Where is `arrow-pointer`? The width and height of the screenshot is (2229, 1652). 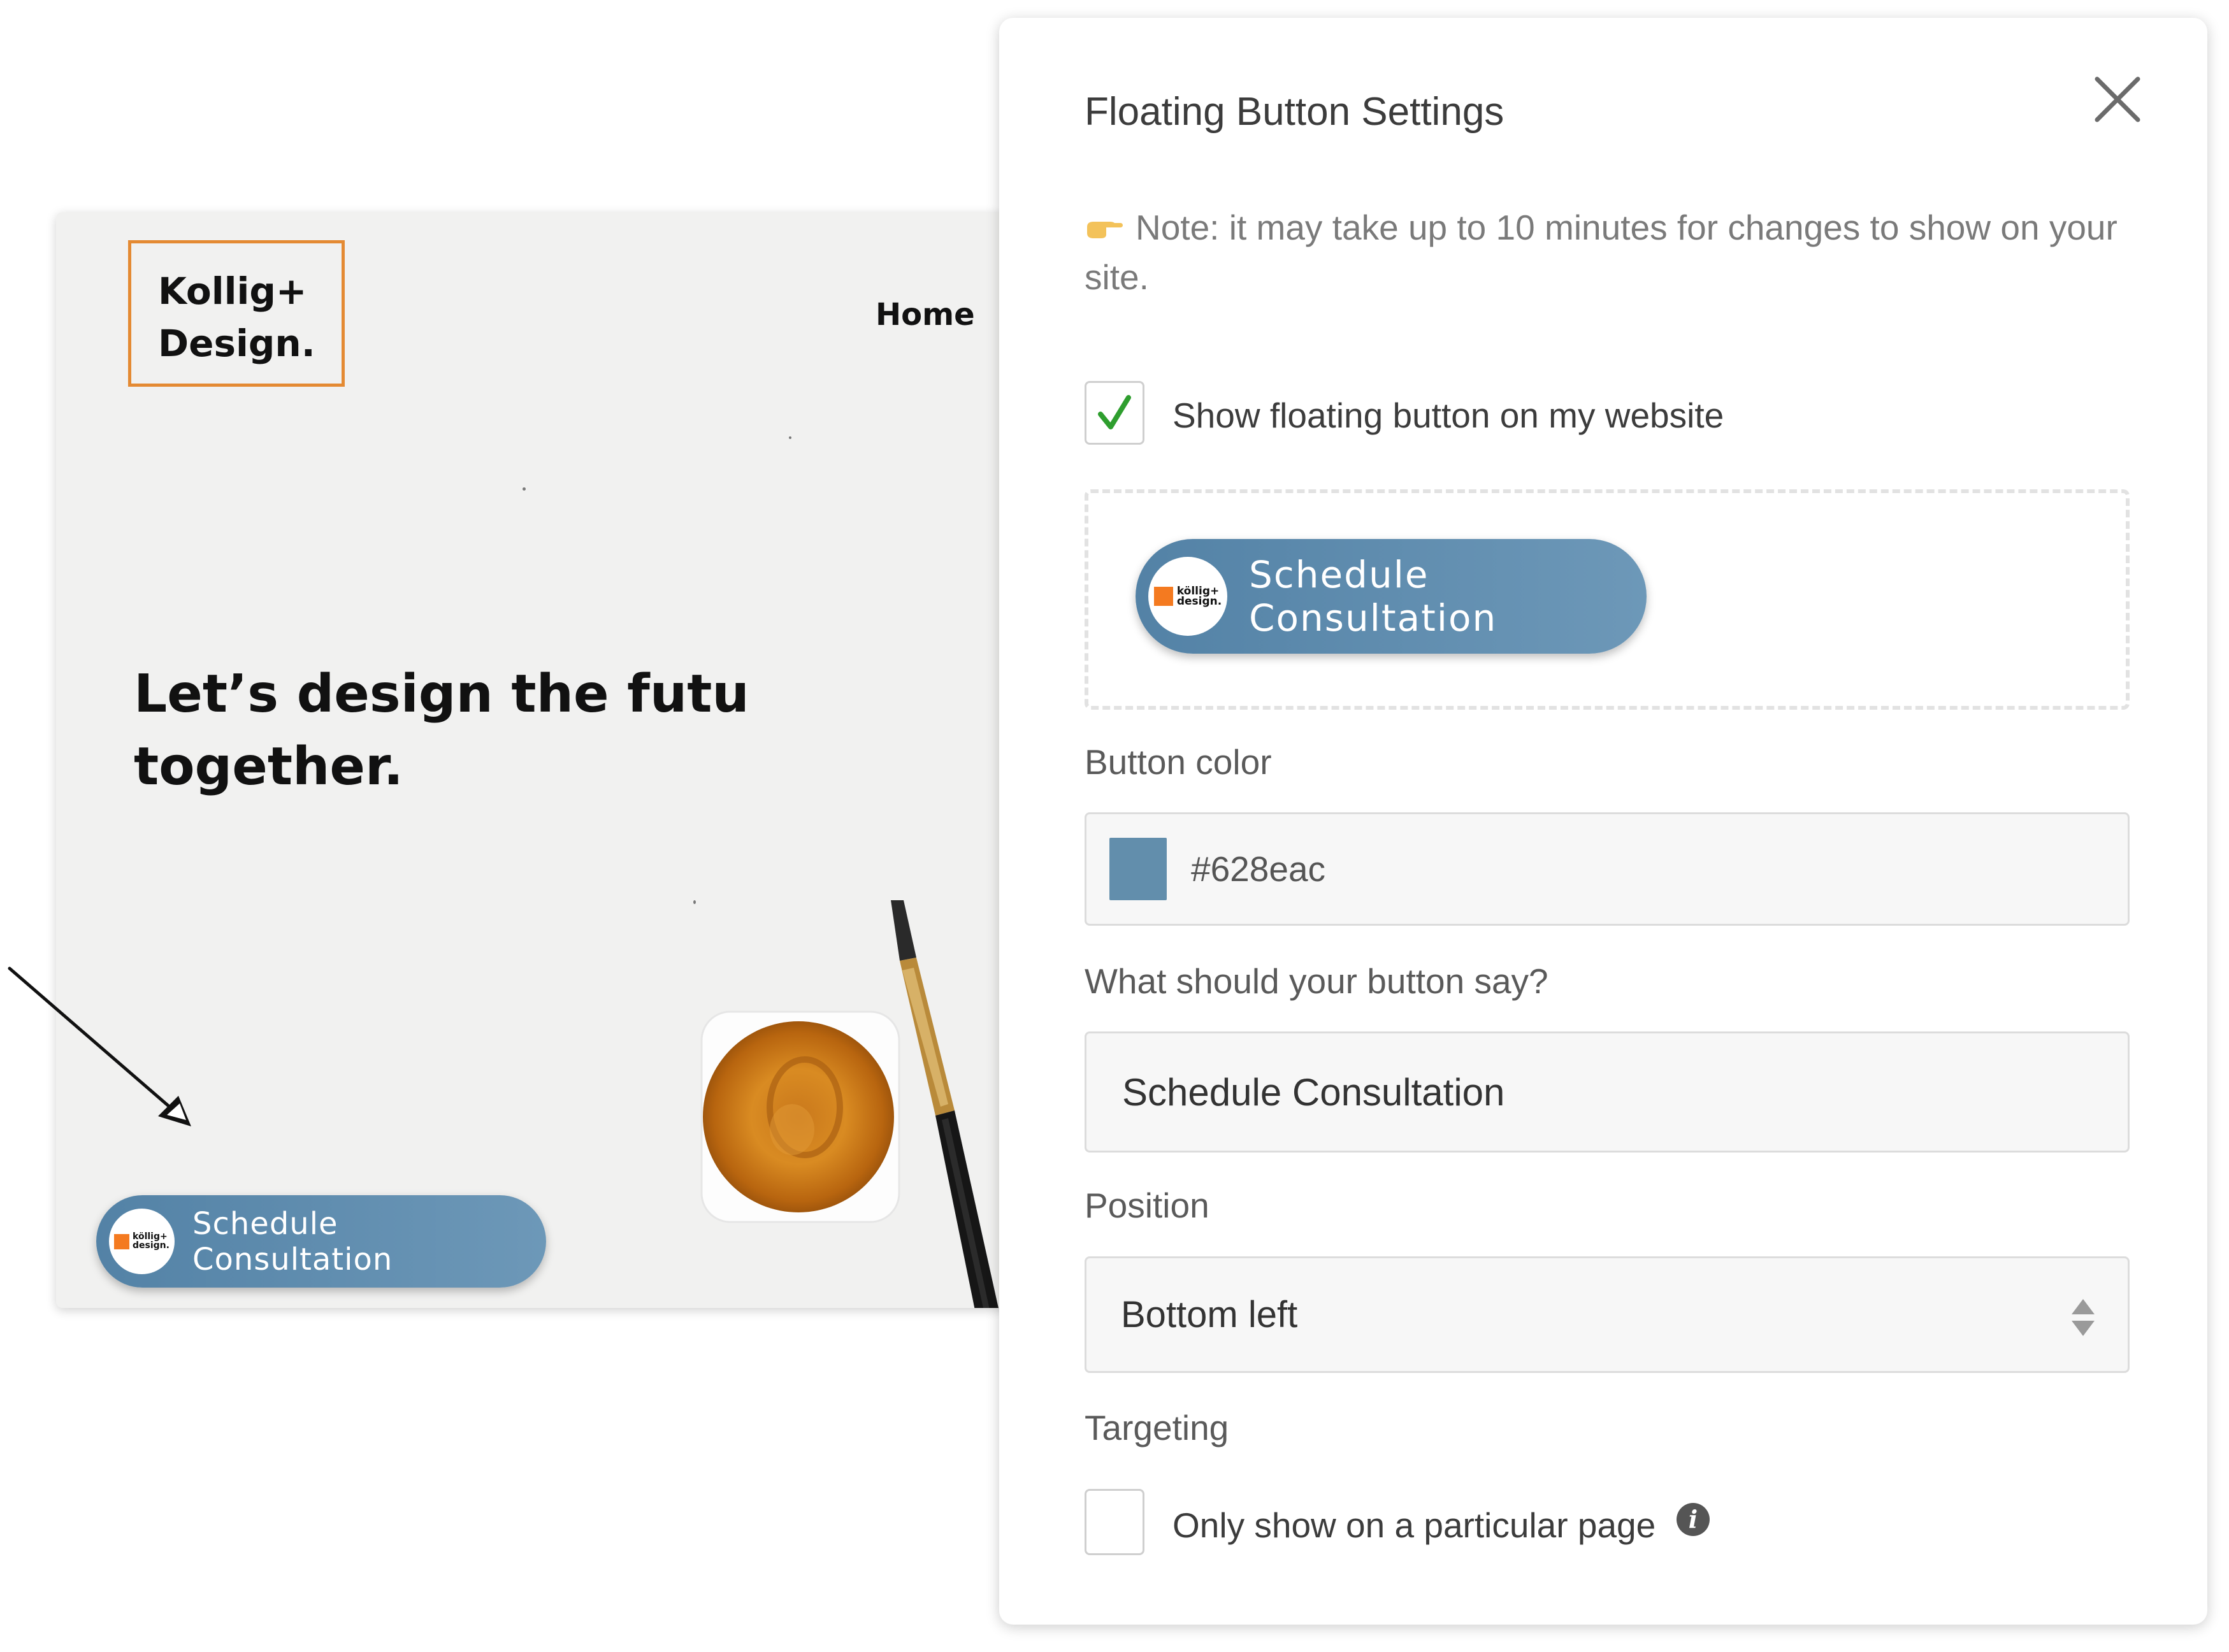
arrow-pointer is located at coordinates (99, 1046).